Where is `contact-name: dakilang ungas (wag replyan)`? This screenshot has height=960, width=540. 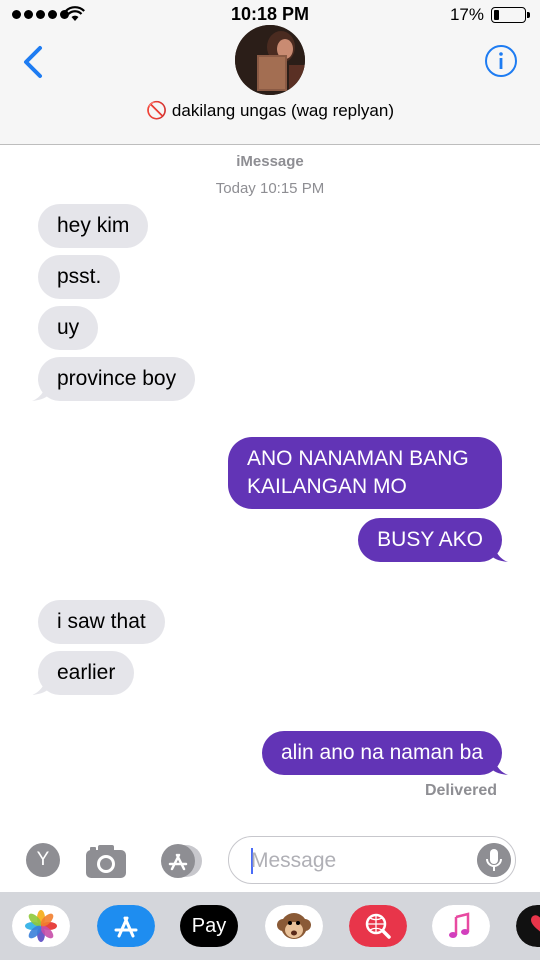 contact-name: dakilang ungas (wag replyan) is located at coordinates (282, 110).